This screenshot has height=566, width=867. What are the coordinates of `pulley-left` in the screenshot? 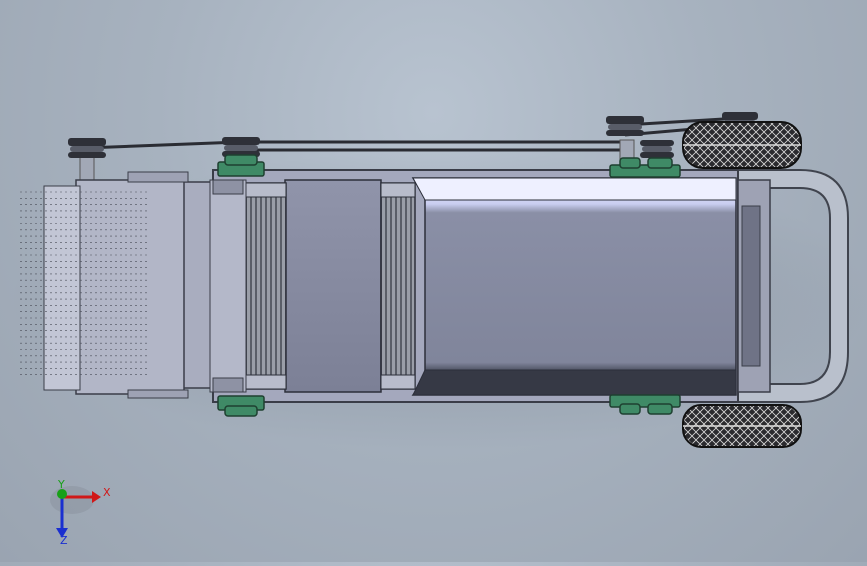 It's located at (87, 161).